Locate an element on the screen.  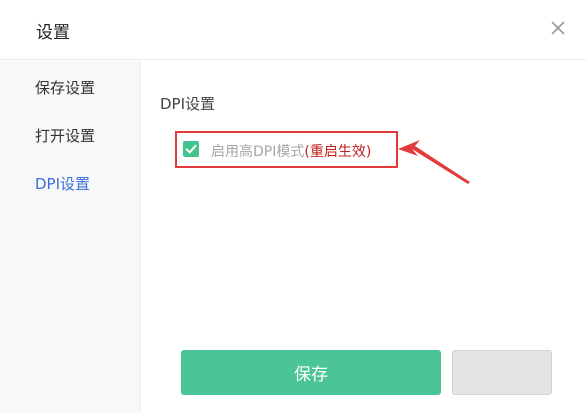
check-icon is located at coordinates (191, 149).